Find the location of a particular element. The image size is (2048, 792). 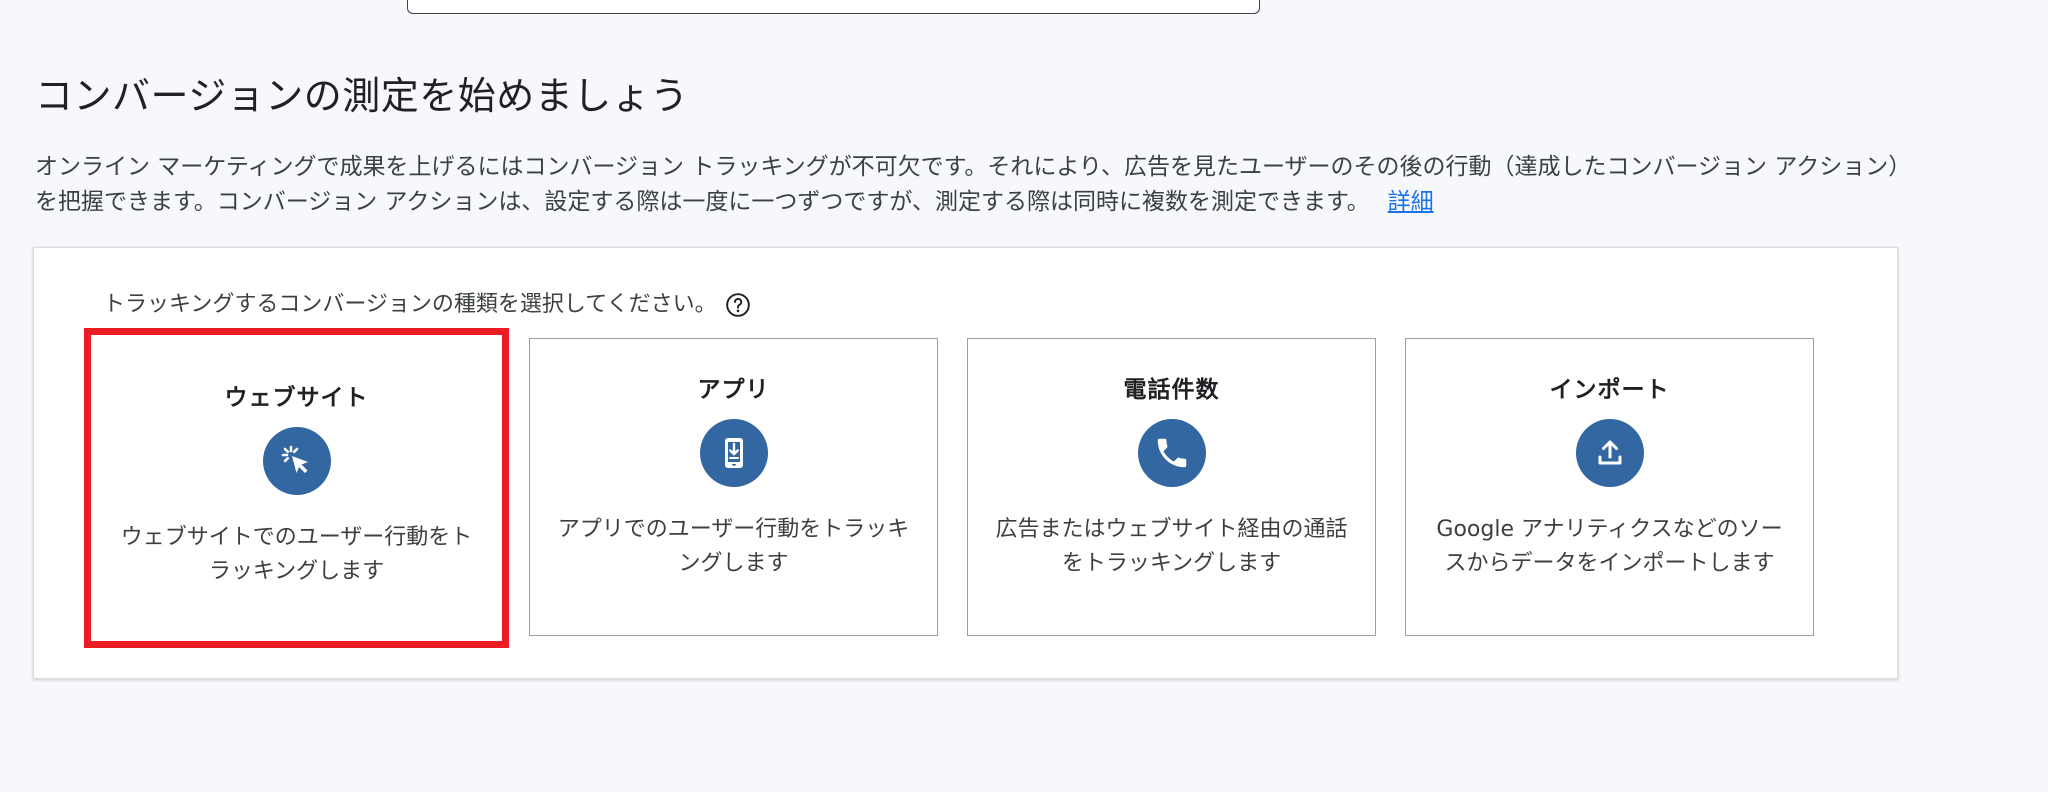

phone-call-icon is located at coordinates (1171, 453).